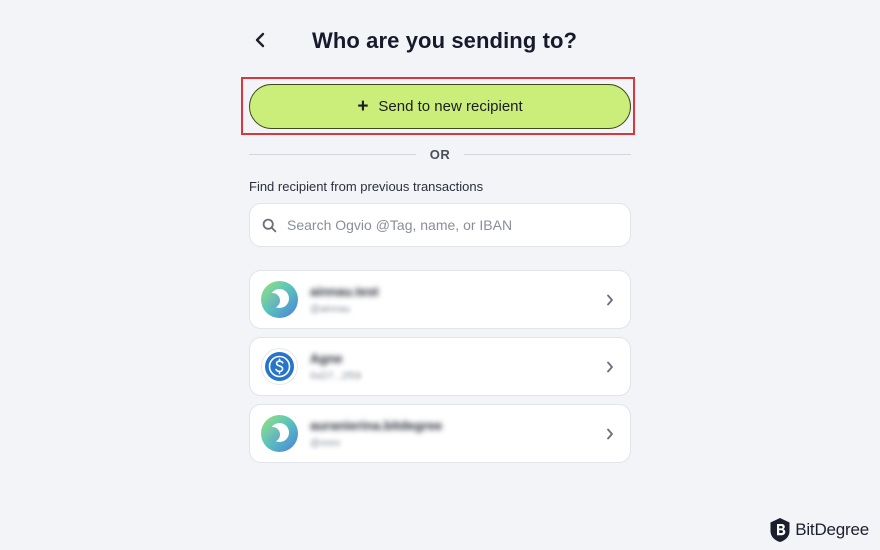 This screenshot has width=880, height=550. I want to click on or-divider: OR, so click(440, 154).